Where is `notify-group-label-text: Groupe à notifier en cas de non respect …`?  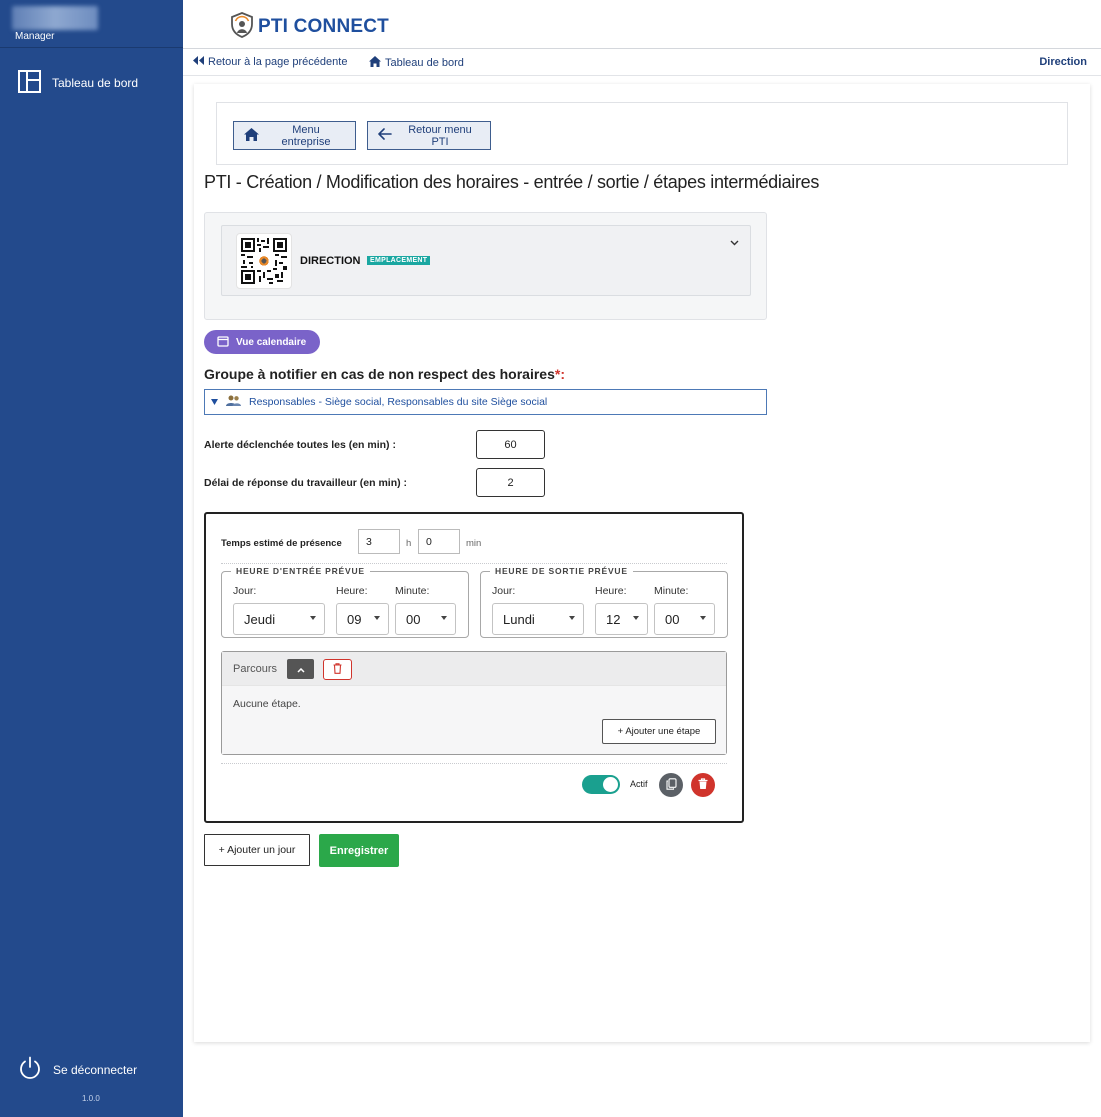
notify-group-label-text: Groupe à notifier en cas de non respect … is located at coordinates (379, 374).